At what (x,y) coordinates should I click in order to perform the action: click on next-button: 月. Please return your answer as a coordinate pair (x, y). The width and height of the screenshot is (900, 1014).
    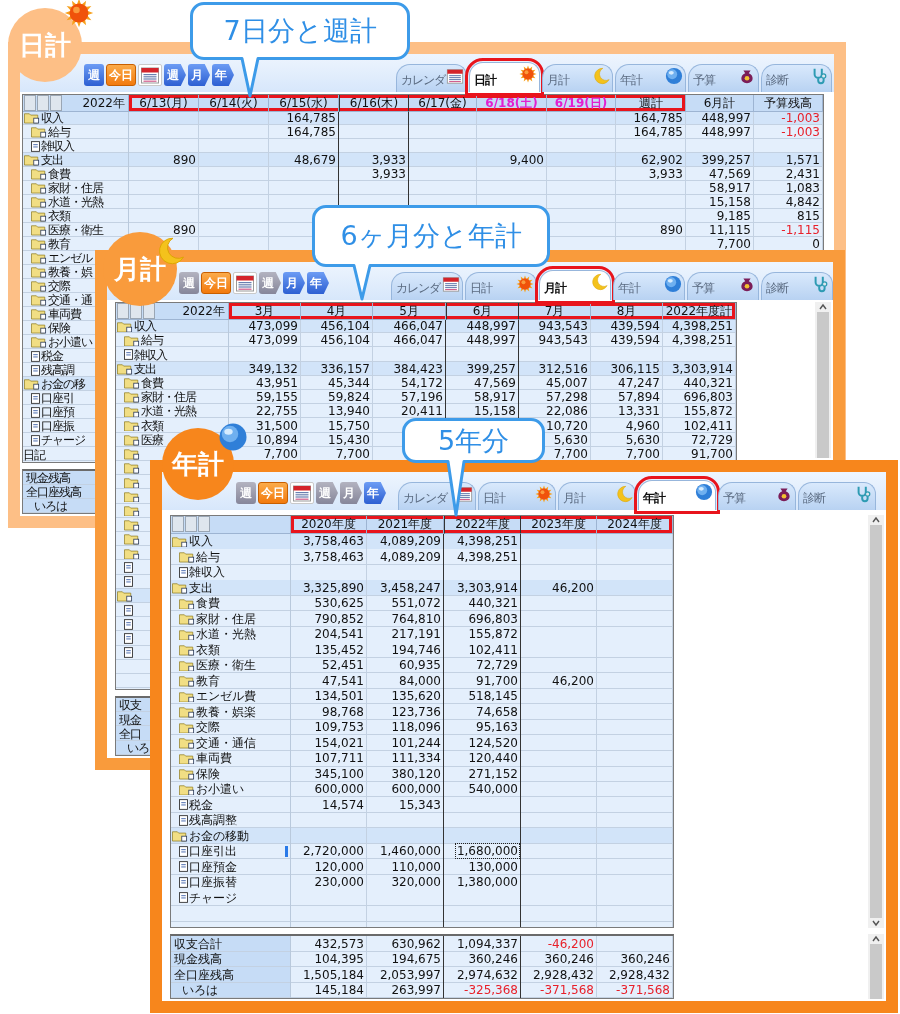
    Looking at the image, I should click on (199, 75).